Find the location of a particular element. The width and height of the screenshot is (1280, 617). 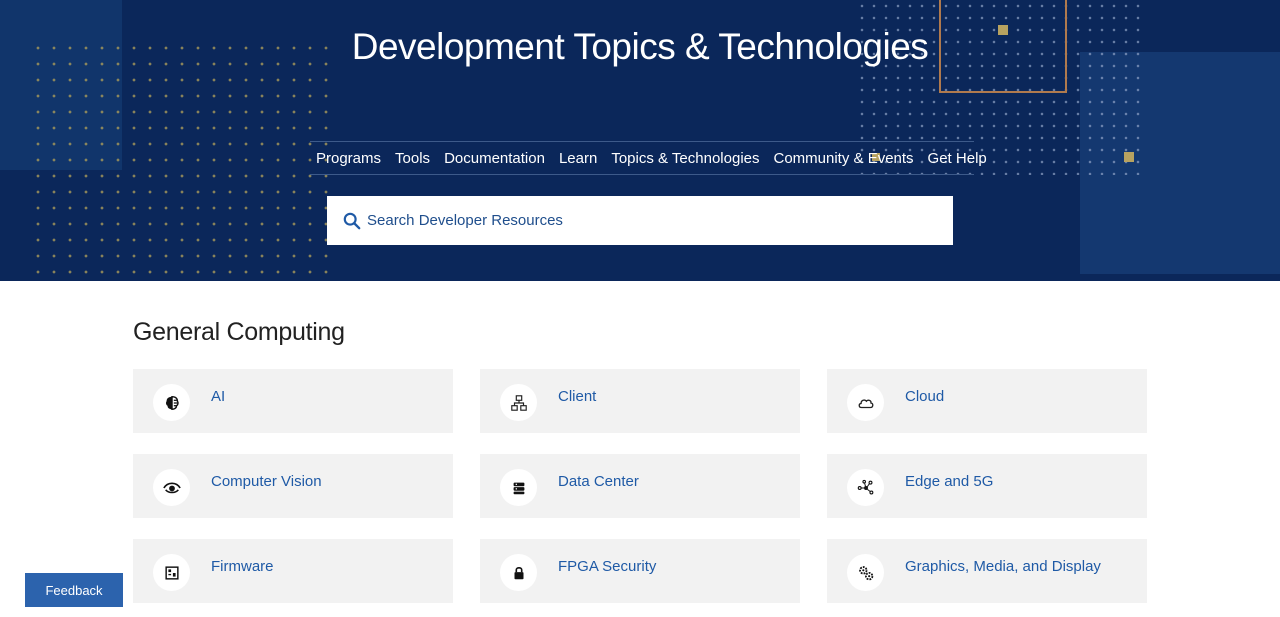

topic-card-client: Client is located at coordinates (640, 401).